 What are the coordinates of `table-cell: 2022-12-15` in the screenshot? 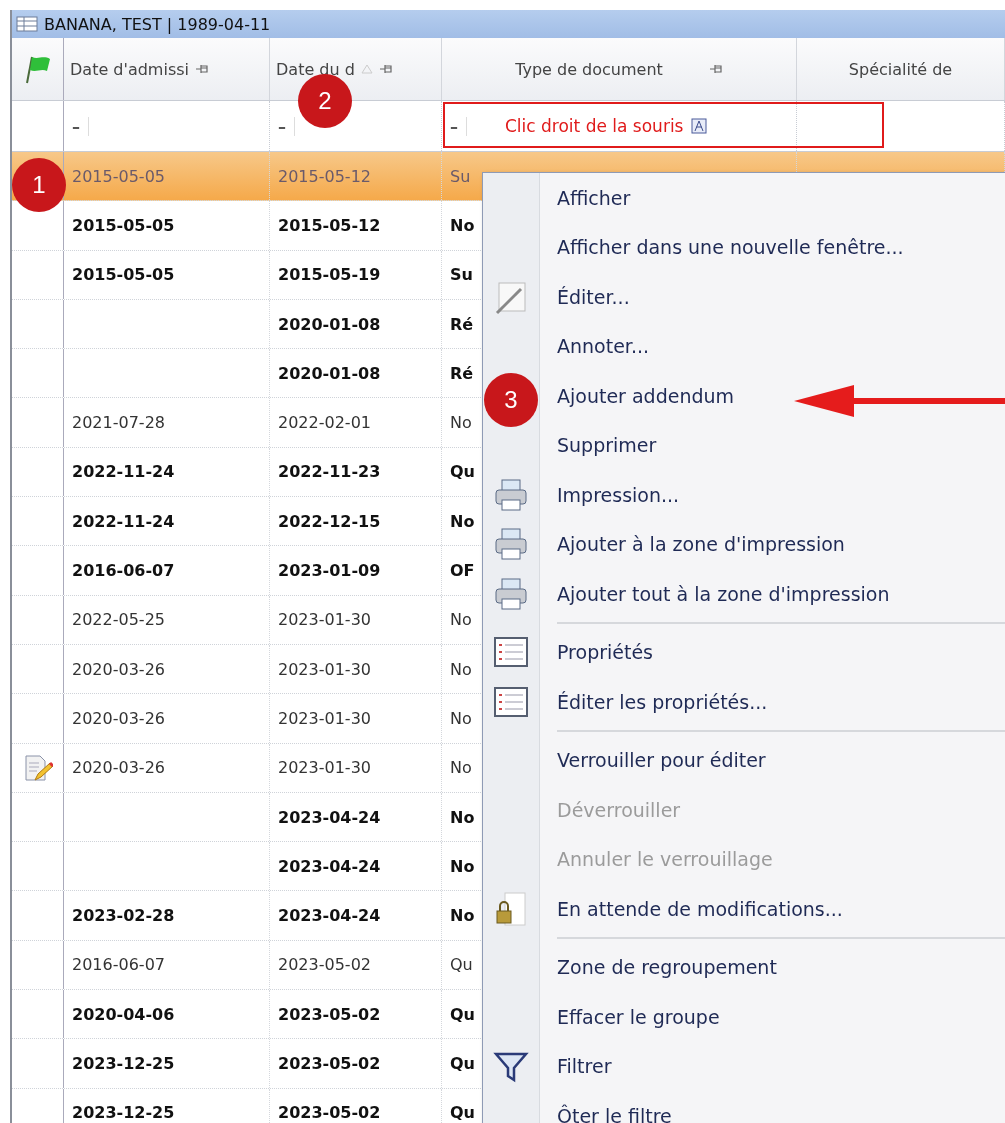 It's located at (356, 521).